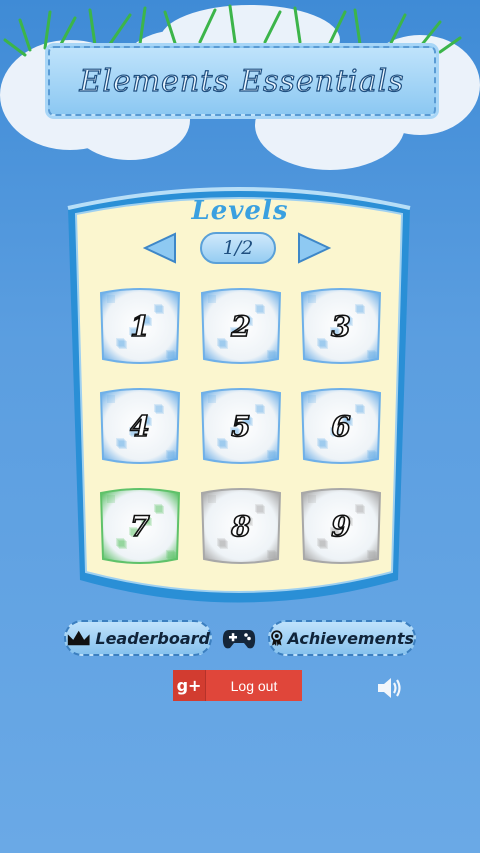 The image size is (480, 853). I want to click on google-plus-logout-button: g+ Log out, so click(237, 685).